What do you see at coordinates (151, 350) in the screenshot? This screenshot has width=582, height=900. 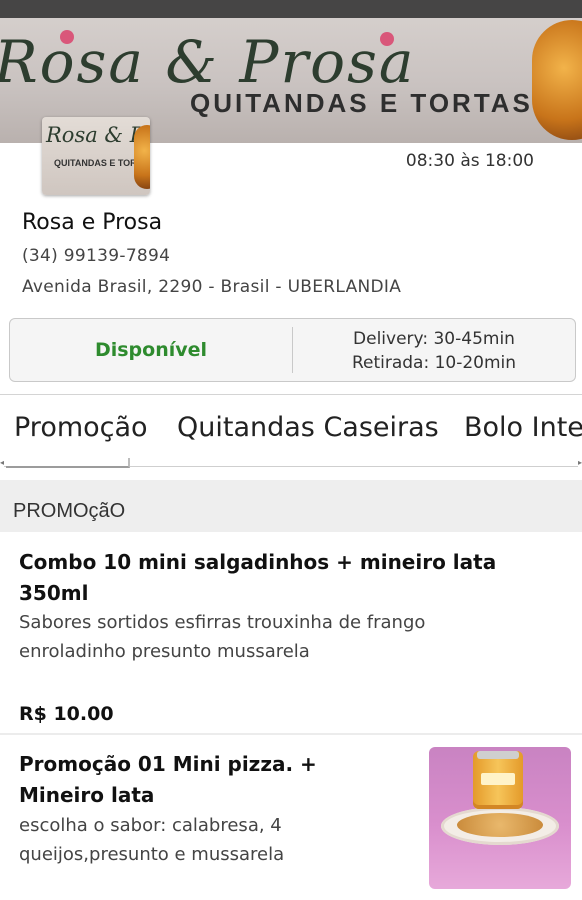 I see `availability-status: Disponível` at bounding box center [151, 350].